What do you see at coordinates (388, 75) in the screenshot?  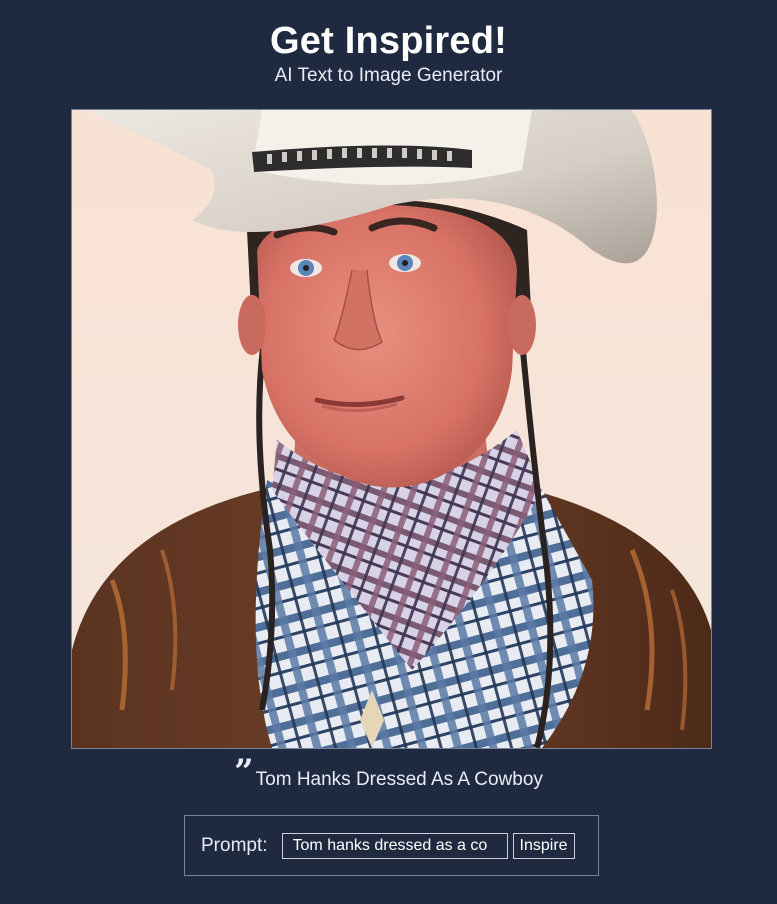 I see `page-subtitle: AI Text to Image Generator` at bounding box center [388, 75].